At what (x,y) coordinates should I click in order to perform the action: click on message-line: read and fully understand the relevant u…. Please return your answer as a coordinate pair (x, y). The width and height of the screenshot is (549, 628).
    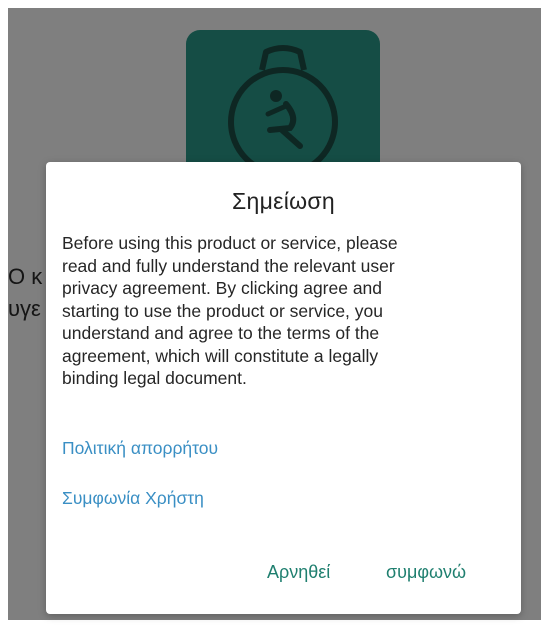
    Looking at the image, I should click on (228, 265).